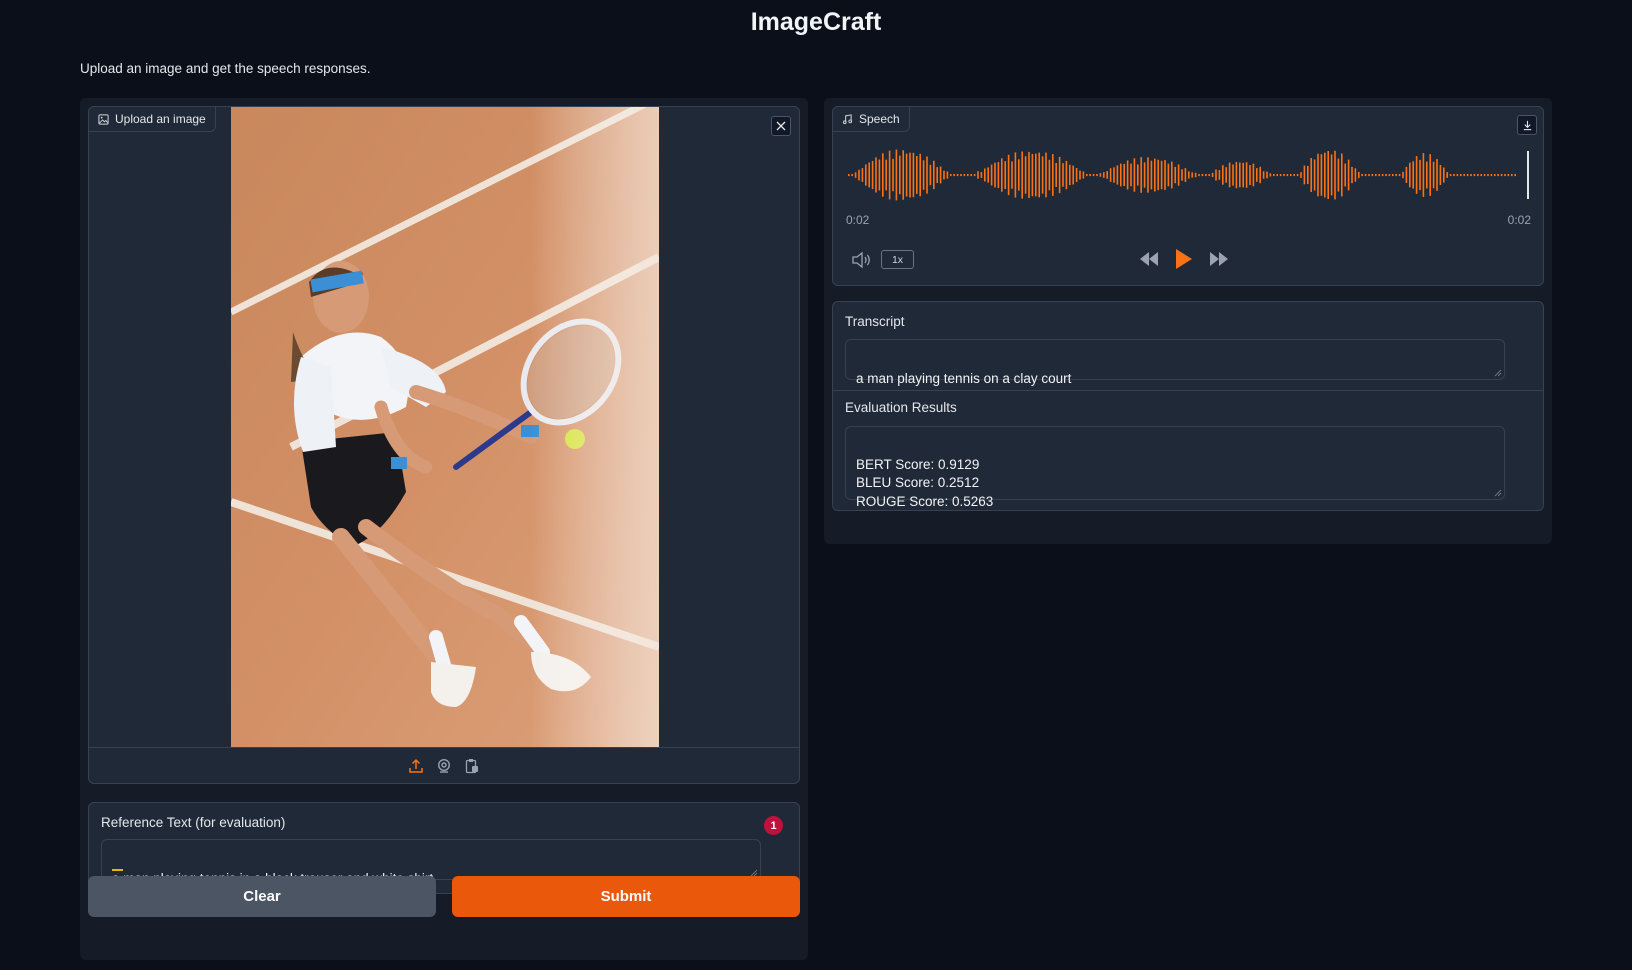  What do you see at coordinates (262, 896) in the screenshot?
I see `clear-button: Clear` at bounding box center [262, 896].